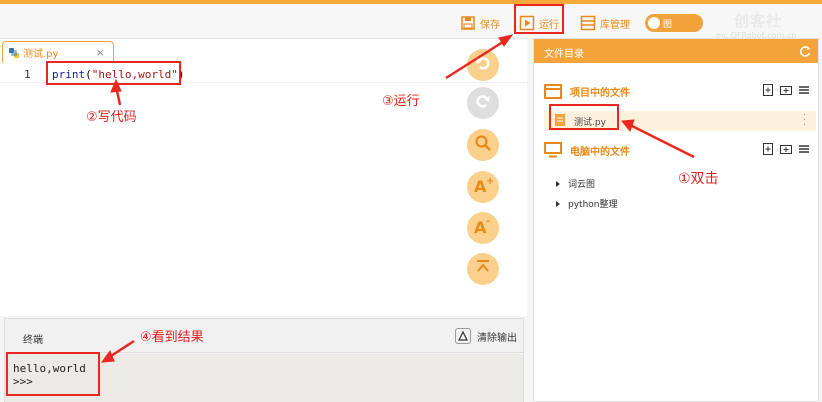 Image resolution: width=822 pixels, height=402 pixels. What do you see at coordinates (111, 117) in the screenshot?
I see `annotation-step2: ②写代码` at bounding box center [111, 117].